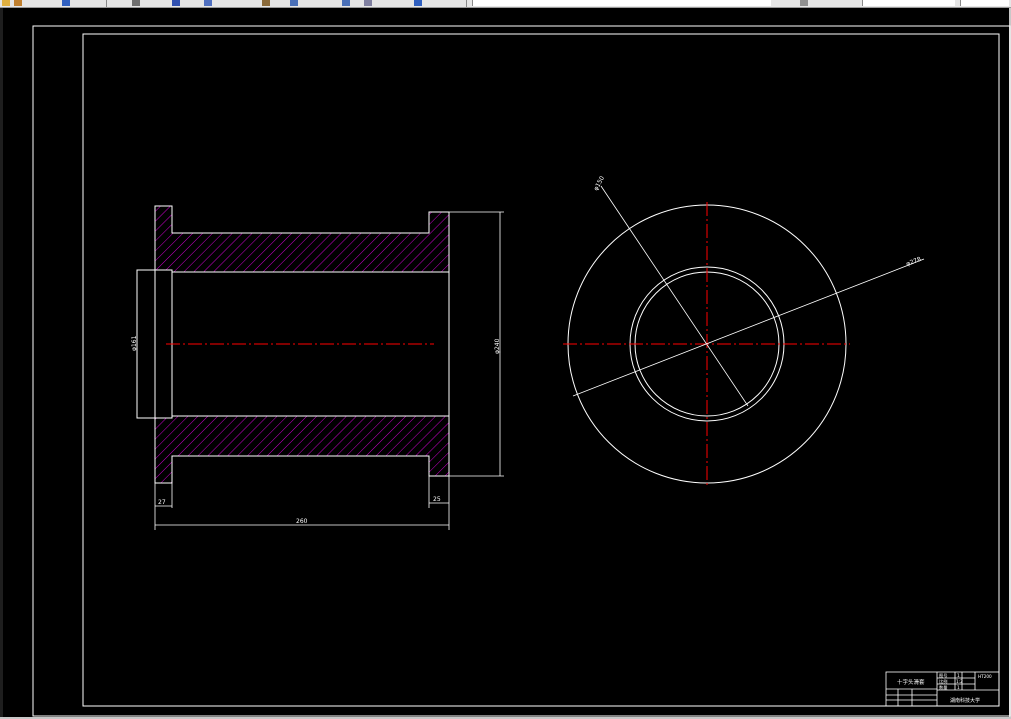 The height and width of the screenshot is (719, 1011). What do you see at coordinates (437, 499) in the screenshot?
I see `dim-flange-right: 25` at bounding box center [437, 499].